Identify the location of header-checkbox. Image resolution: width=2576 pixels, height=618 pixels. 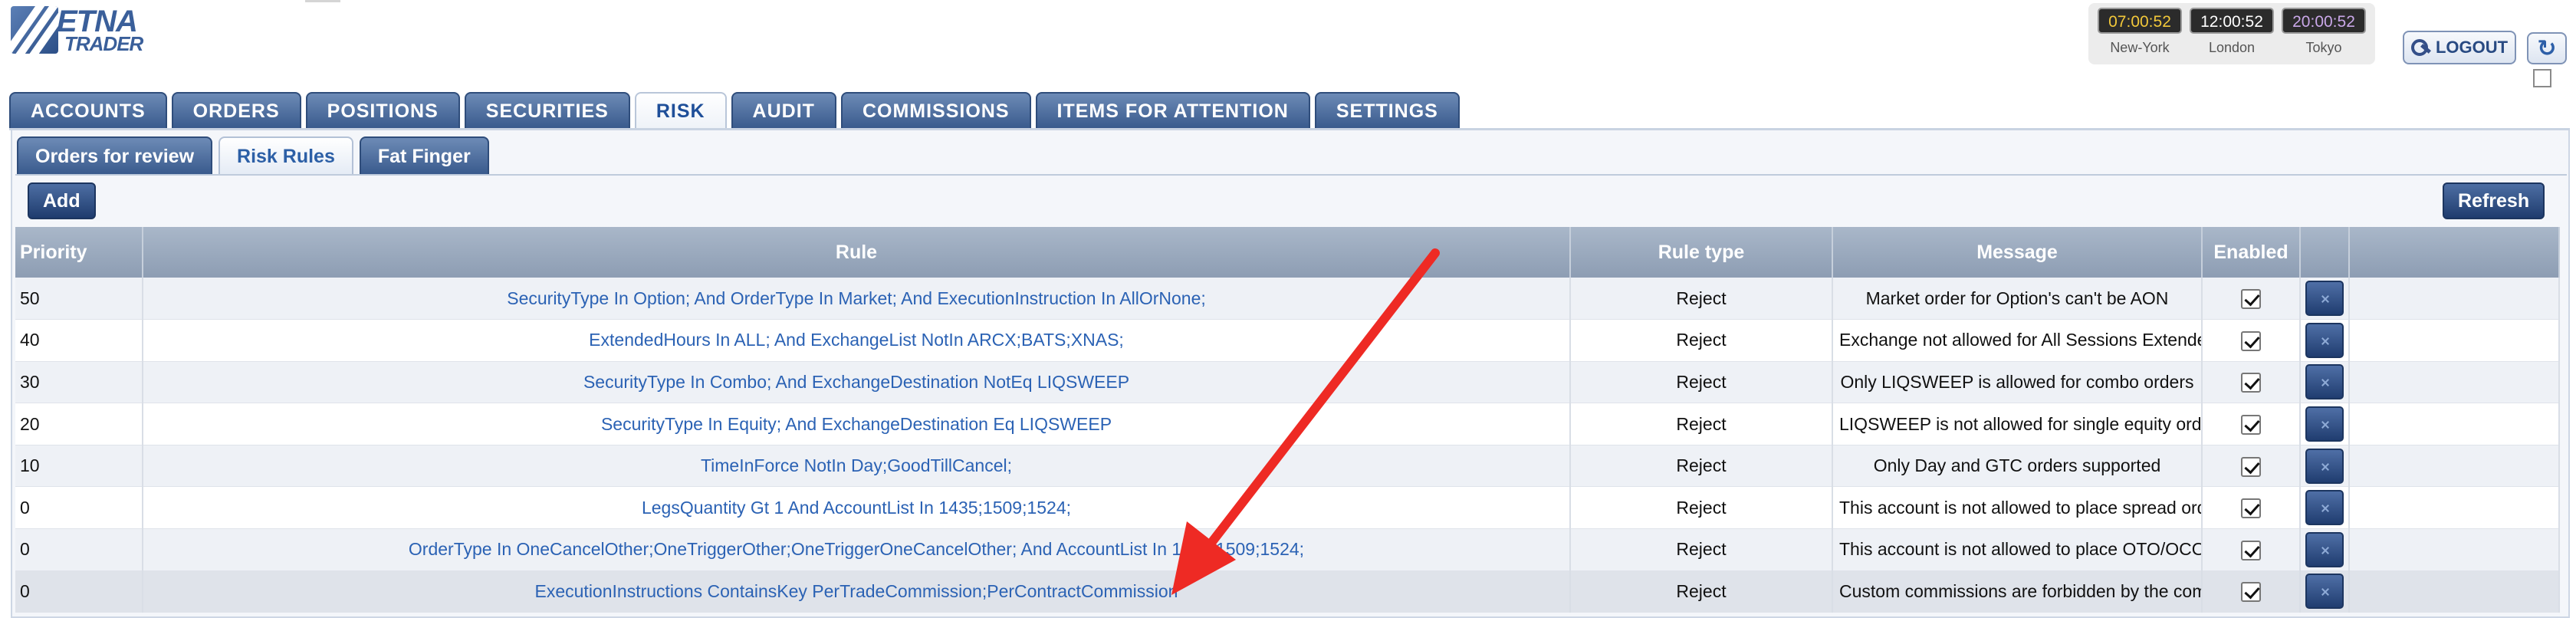
(2542, 78).